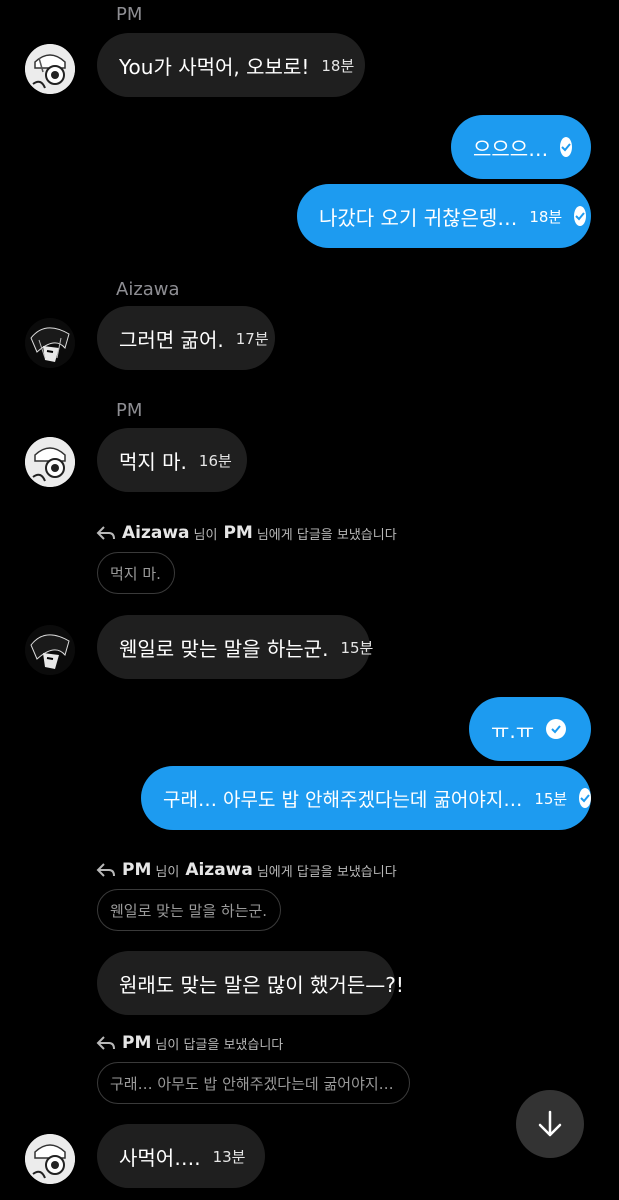 The width and height of the screenshot is (619, 1200). I want to click on reply-indicator: PM 님이 답글을 보냈습니다, so click(192, 1043).